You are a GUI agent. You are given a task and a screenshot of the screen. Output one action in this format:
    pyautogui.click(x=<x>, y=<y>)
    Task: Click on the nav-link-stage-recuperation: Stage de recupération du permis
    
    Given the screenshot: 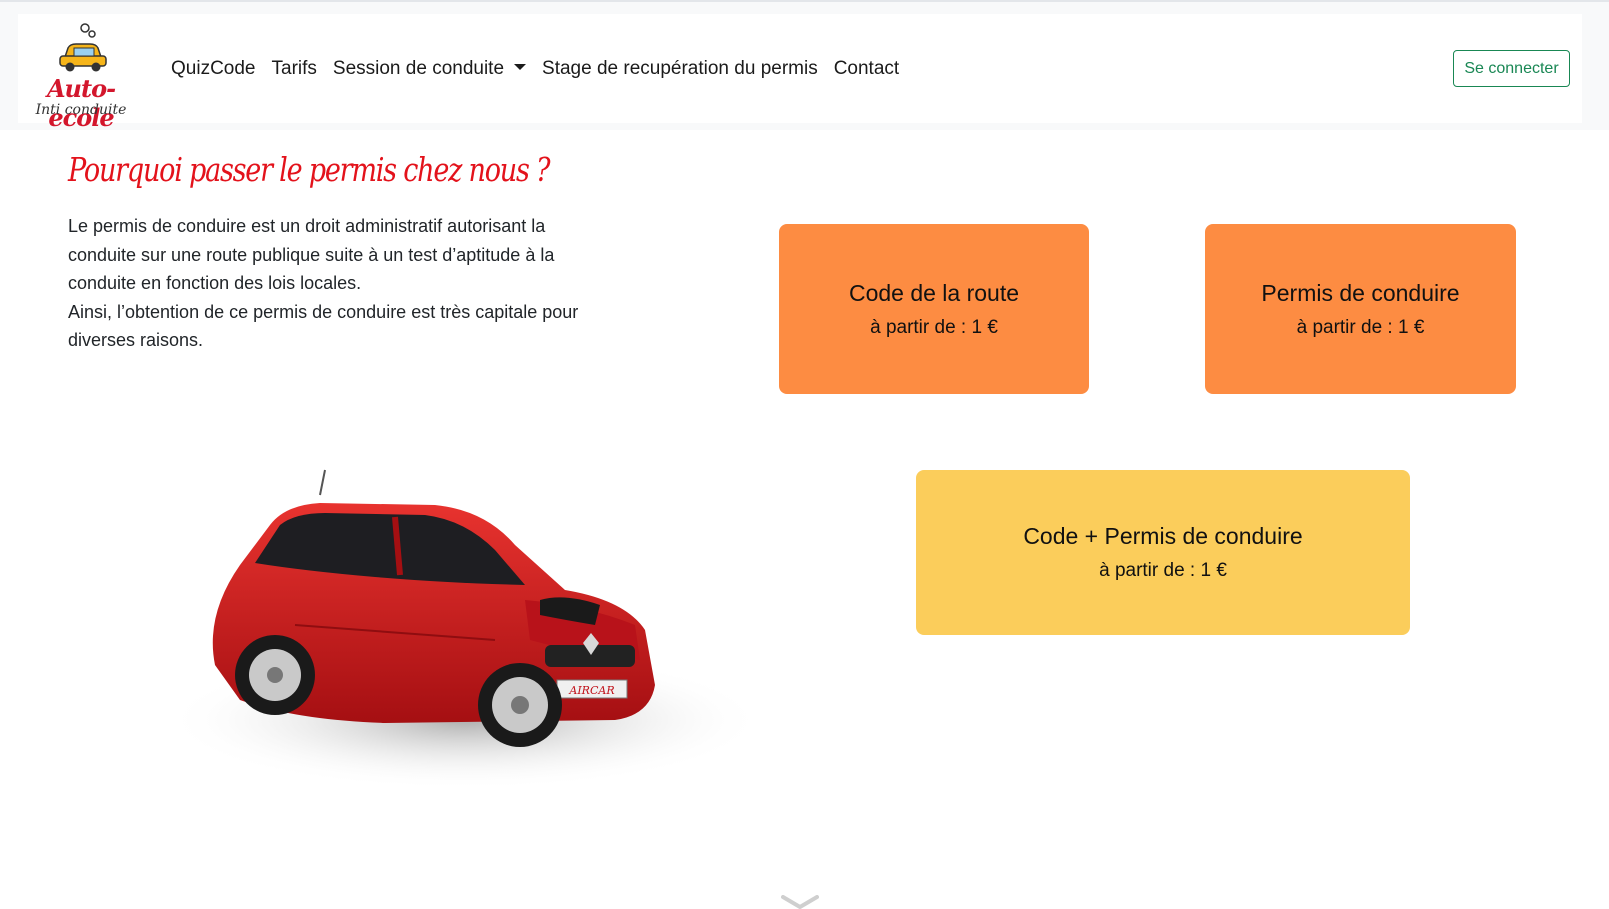 What is the action you would take?
    pyautogui.click(x=680, y=69)
    